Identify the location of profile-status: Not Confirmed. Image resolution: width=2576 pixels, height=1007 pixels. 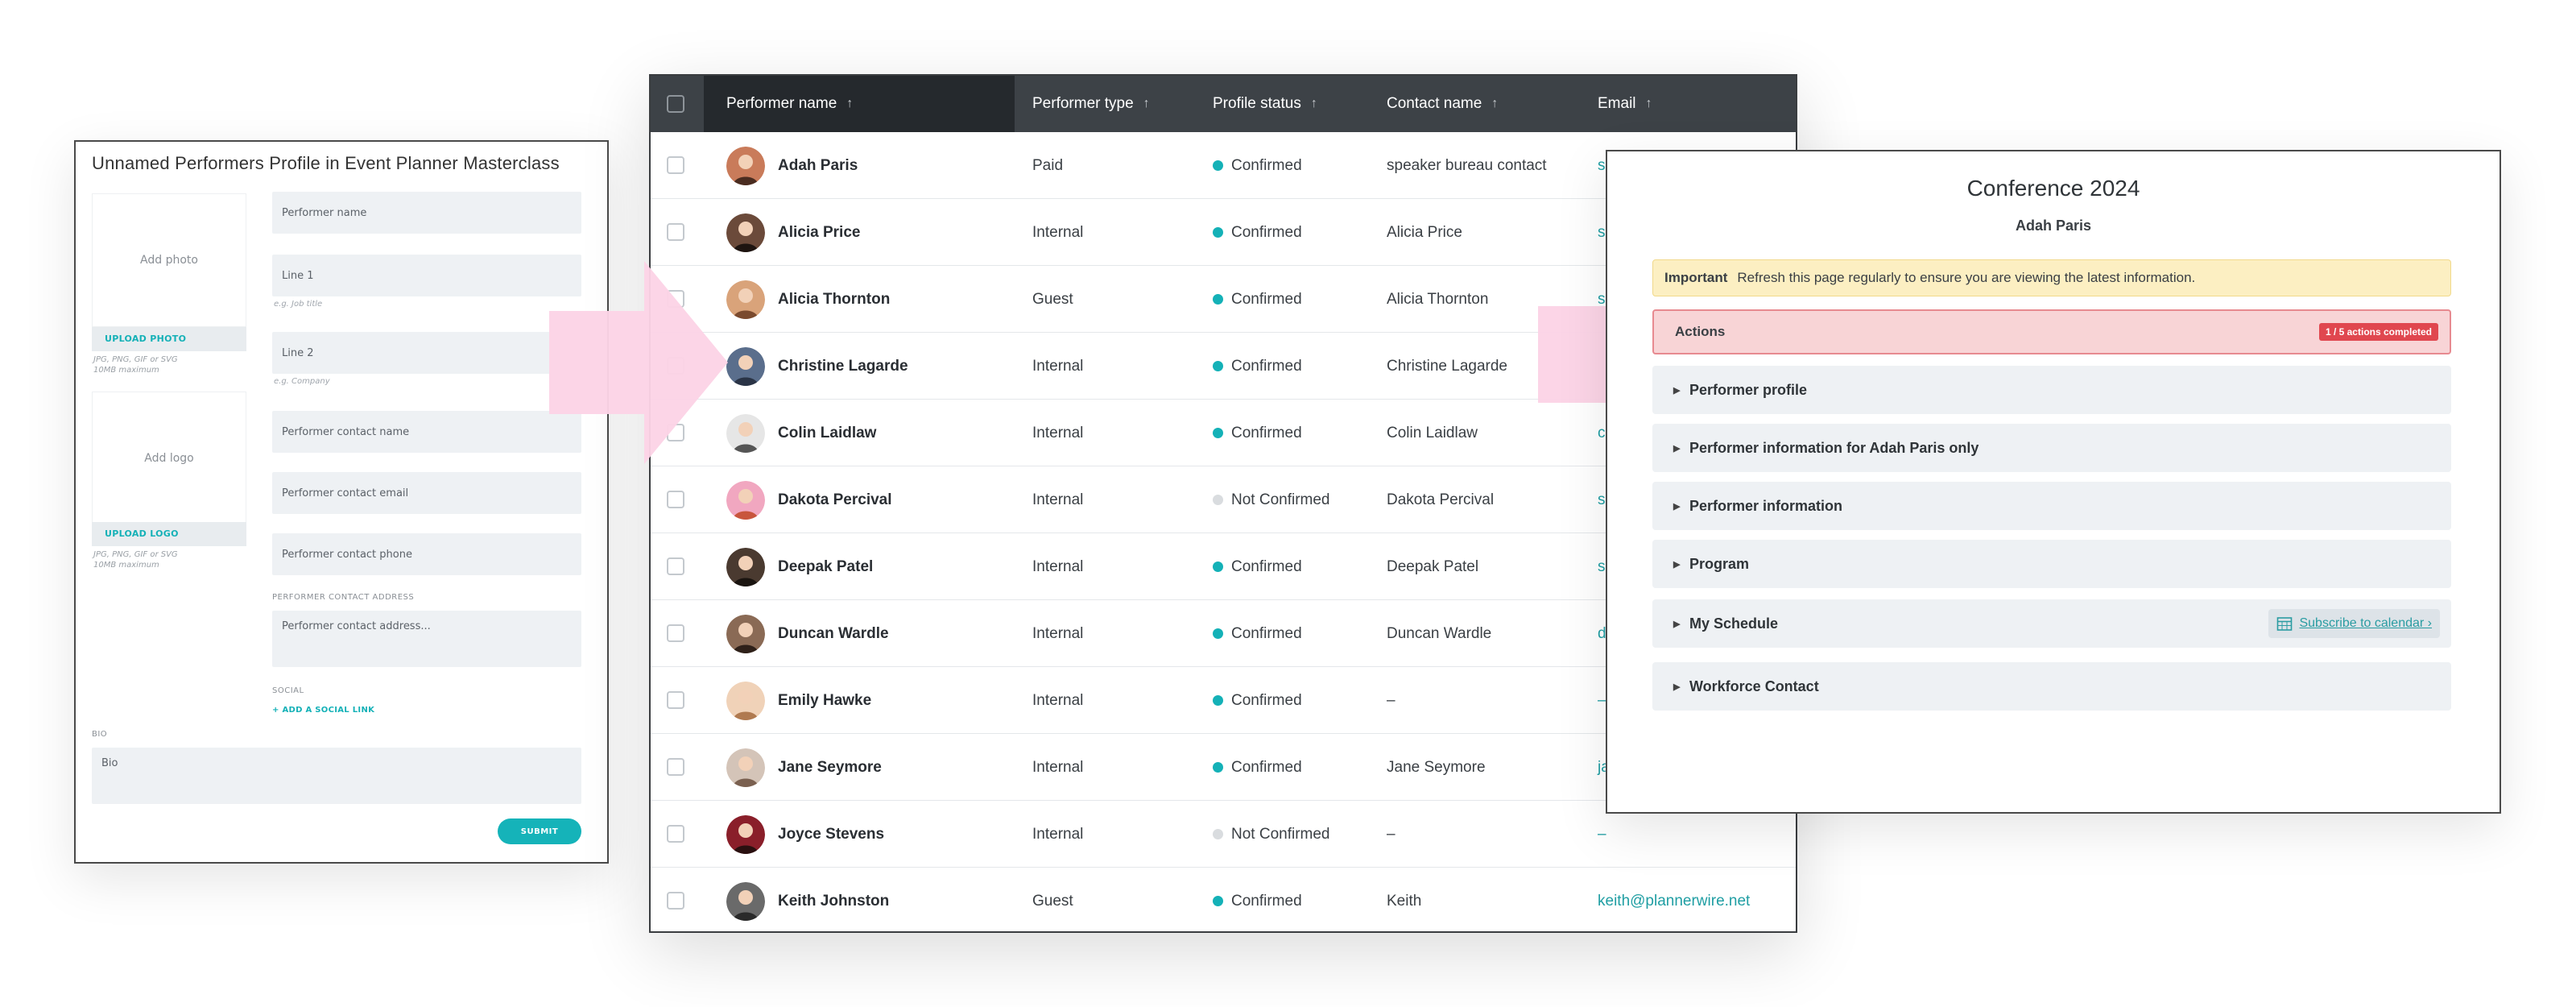
(1271, 834).